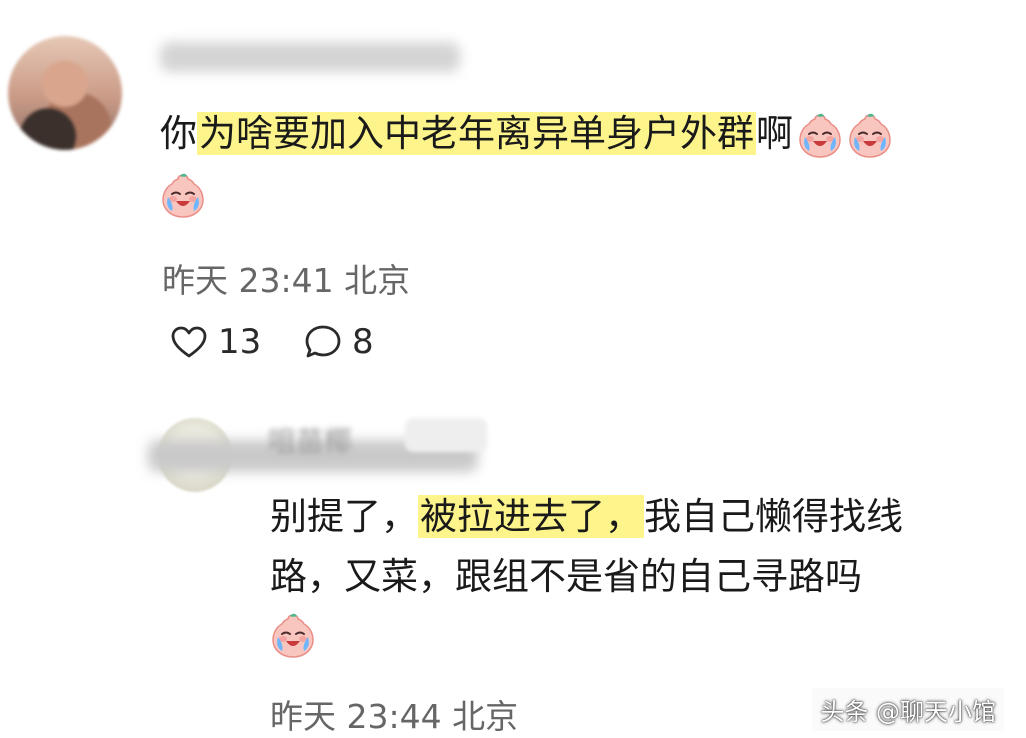  Describe the element at coordinates (908, 712) in the screenshot. I see `watermark: 头条 @聊天小馆` at that location.